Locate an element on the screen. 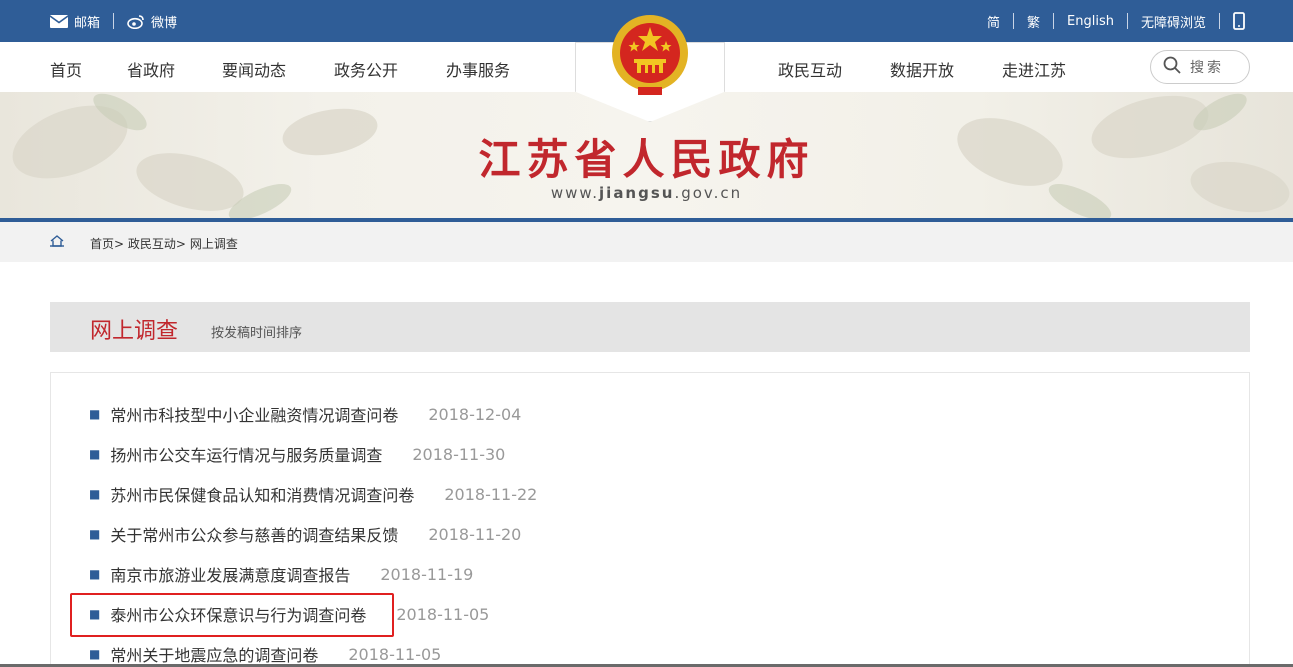 This screenshot has height=667, width=1293. mobile-icon is located at coordinates (1239, 21).